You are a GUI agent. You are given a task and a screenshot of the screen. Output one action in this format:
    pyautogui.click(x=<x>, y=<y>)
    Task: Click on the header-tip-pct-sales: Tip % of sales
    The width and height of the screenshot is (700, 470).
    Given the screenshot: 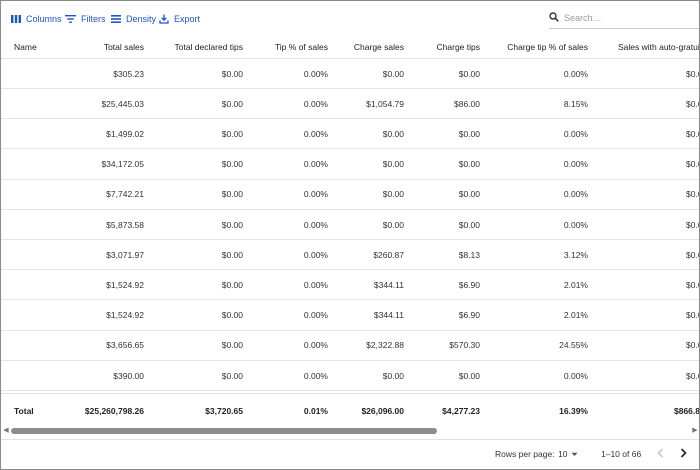 What is the action you would take?
    pyautogui.click(x=301, y=46)
    